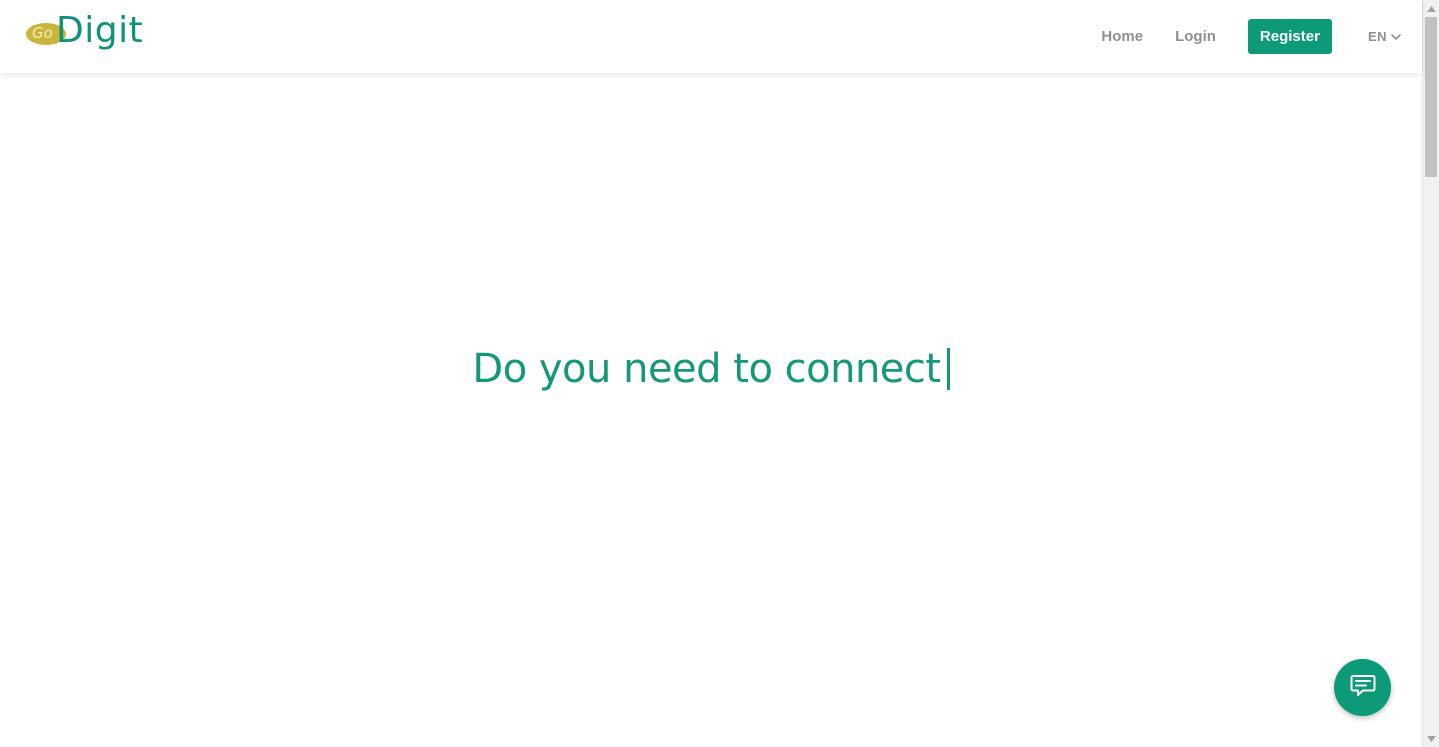 The image size is (1439, 747). I want to click on navbar: Go Digit Home Login Register EN, so click(711, 36).